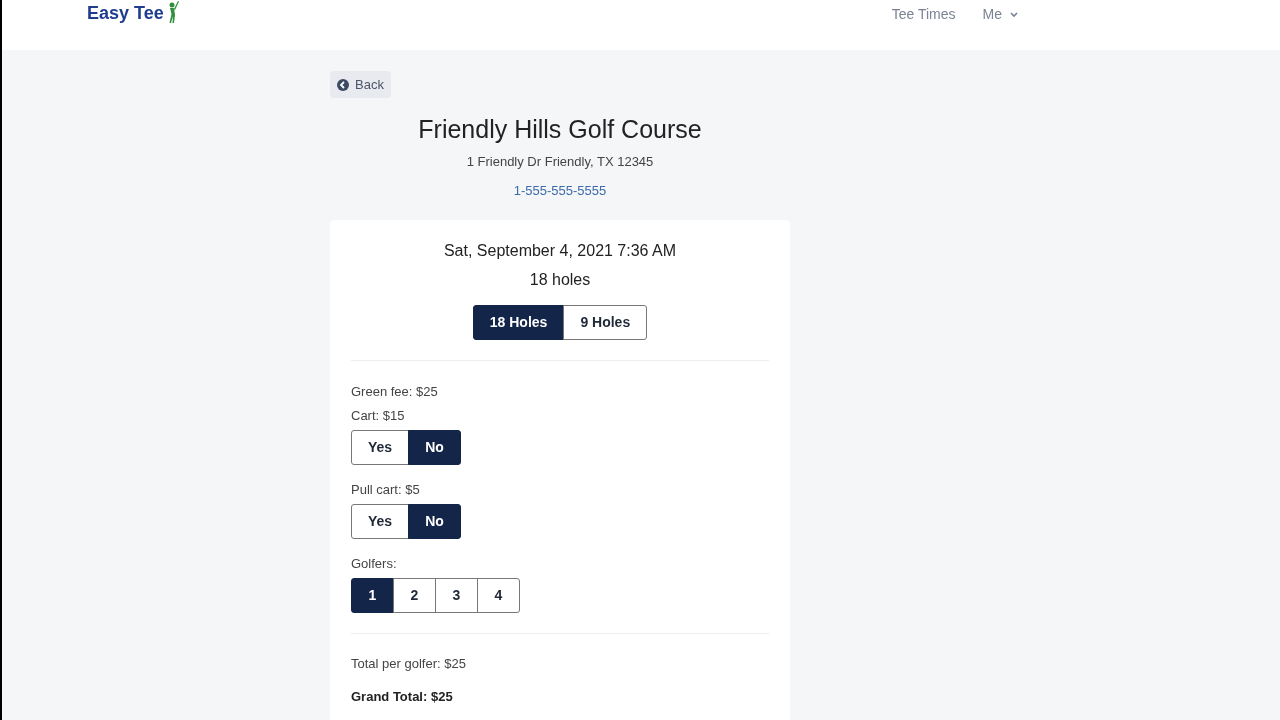  I want to click on chevron-down-icon, so click(1014, 14).